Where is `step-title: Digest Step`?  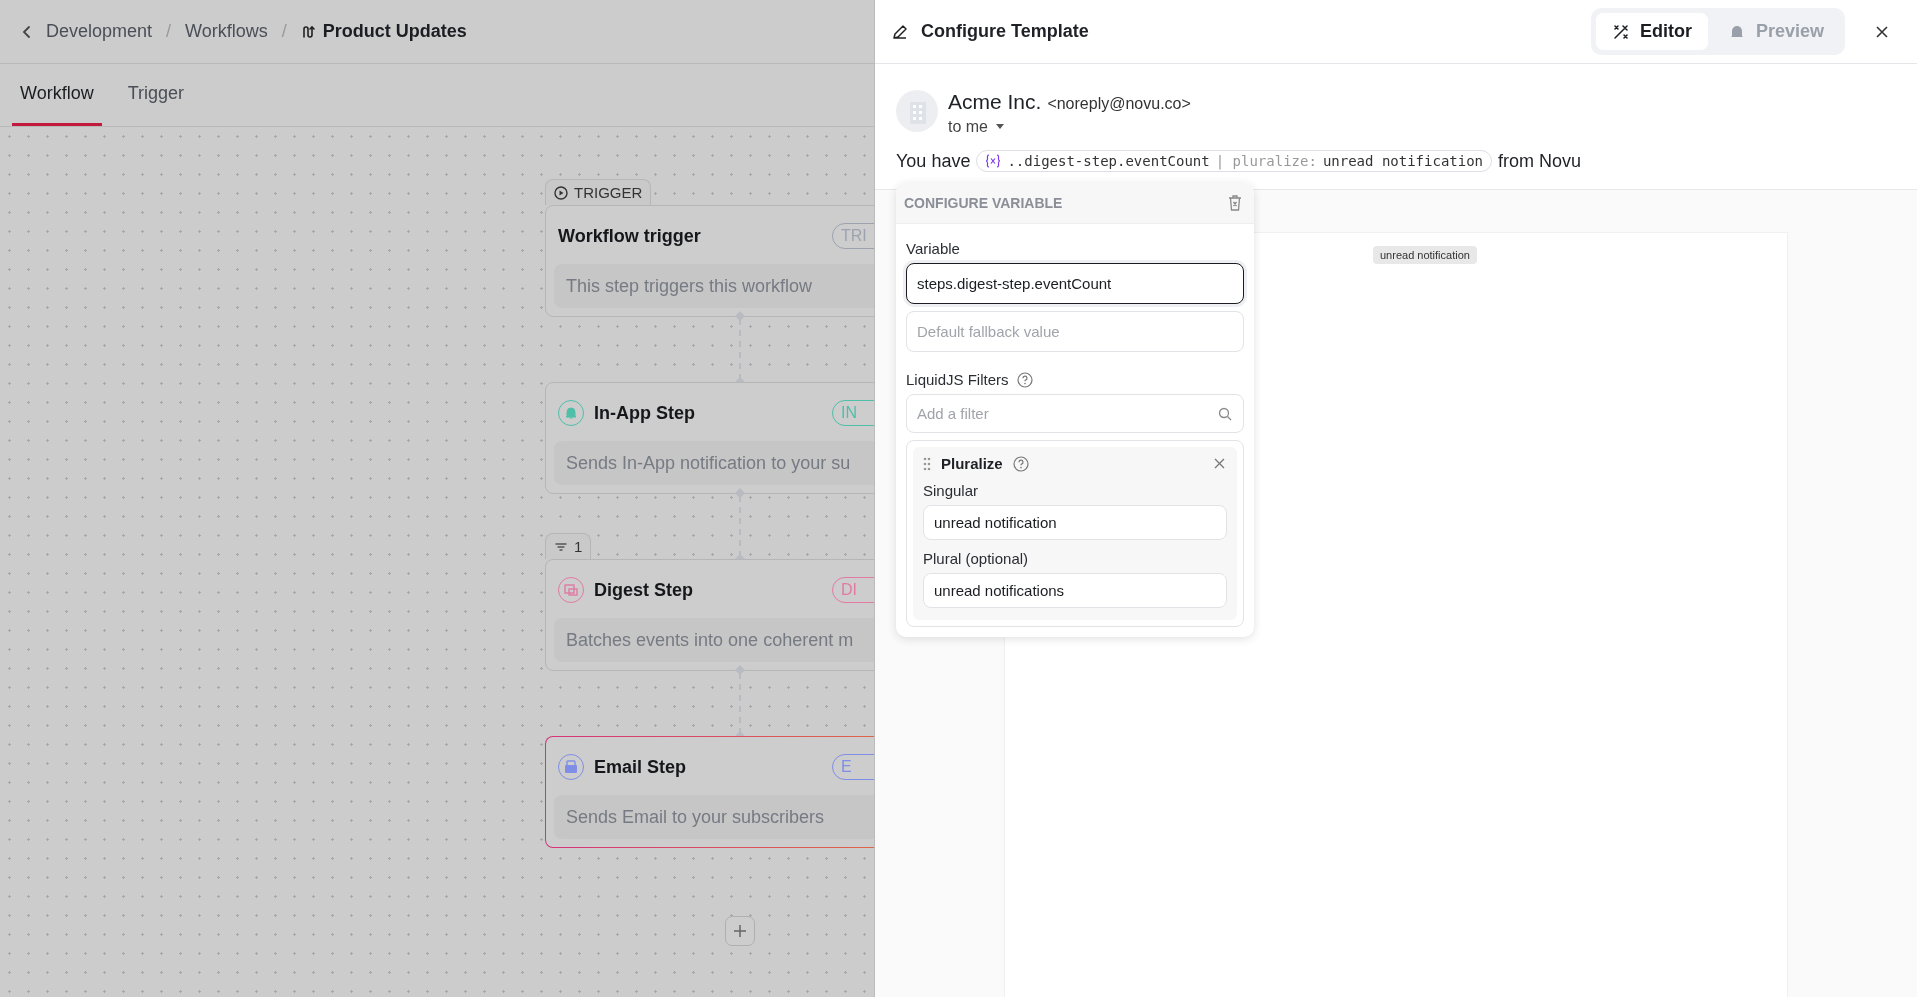 step-title: Digest Step is located at coordinates (644, 590).